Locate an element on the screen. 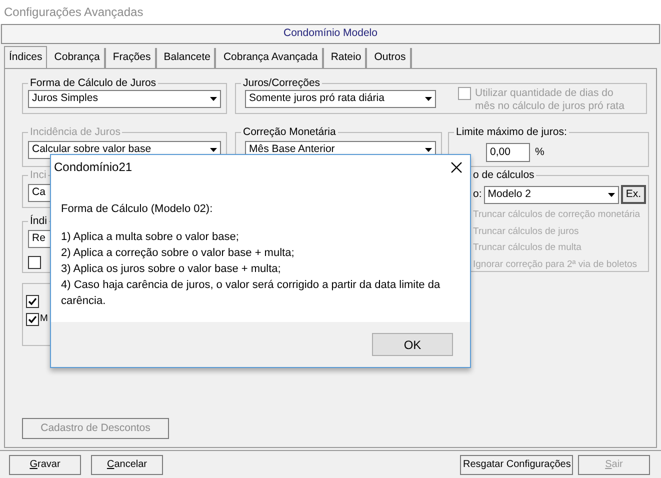 This screenshot has height=478, width=661. message-text: 3) Aplica os juros sobre o valor base + multa; is located at coordinates (171, 269).